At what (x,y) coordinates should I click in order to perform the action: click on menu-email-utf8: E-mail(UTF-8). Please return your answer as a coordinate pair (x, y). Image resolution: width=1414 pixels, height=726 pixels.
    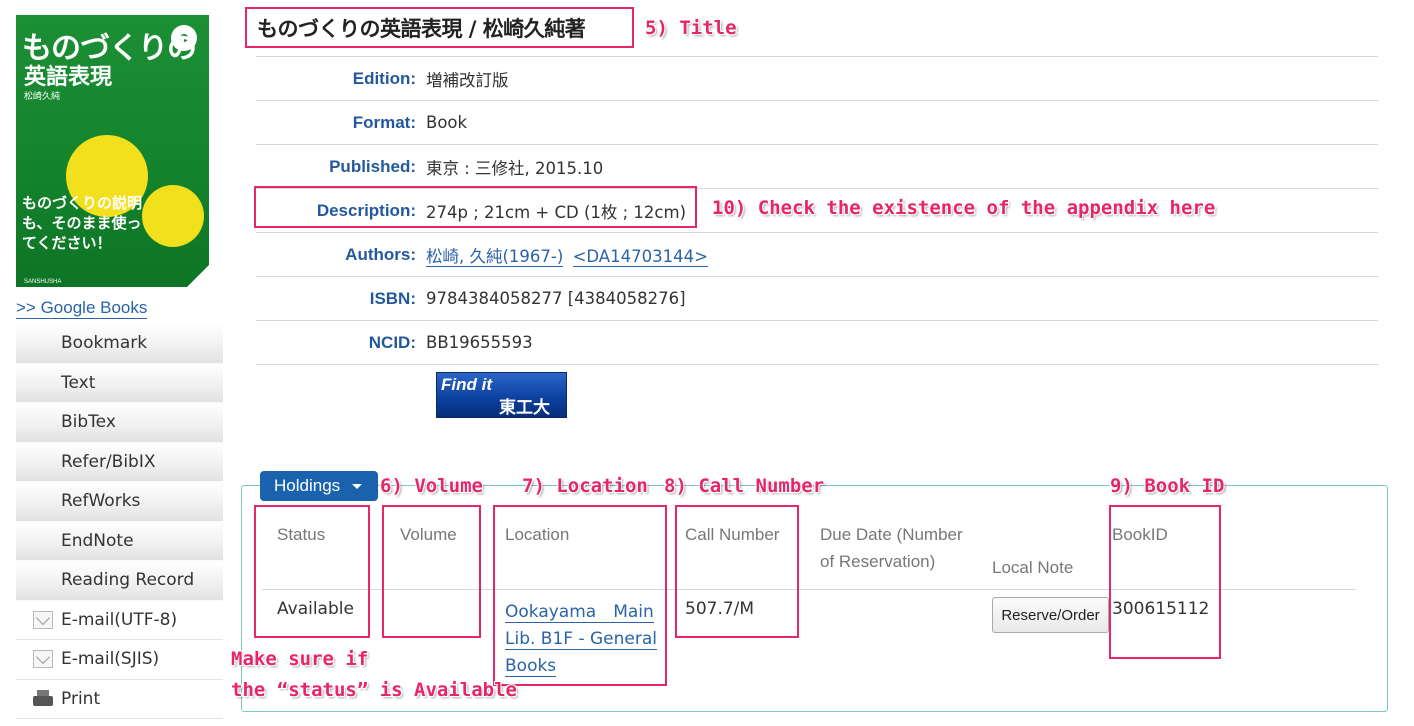
    Looking at the image, I should click on (119, 620).